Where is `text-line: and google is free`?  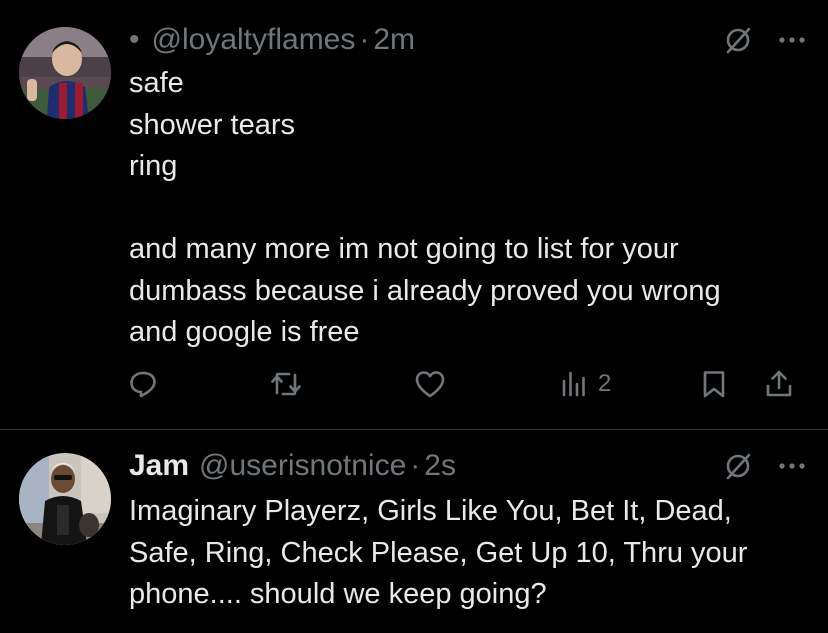
text-line: and google is free is located at coordinates (244, 332).